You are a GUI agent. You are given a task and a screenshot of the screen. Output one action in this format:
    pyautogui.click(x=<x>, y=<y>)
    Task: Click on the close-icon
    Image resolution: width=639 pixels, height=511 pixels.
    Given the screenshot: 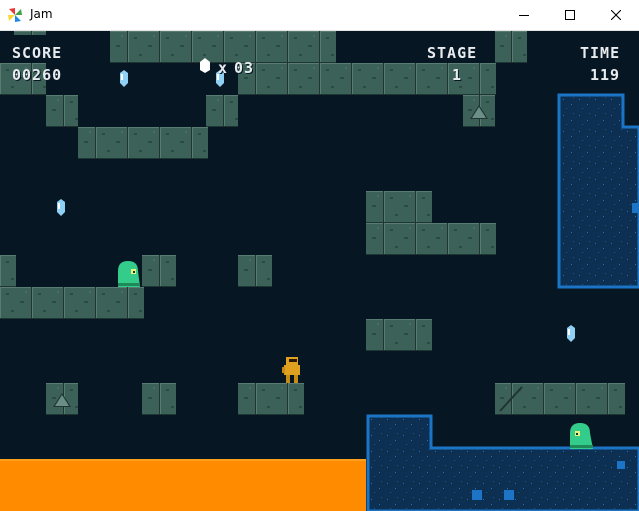 What is the action you would take?
    pyautogui.click(x=616, y=15)
    